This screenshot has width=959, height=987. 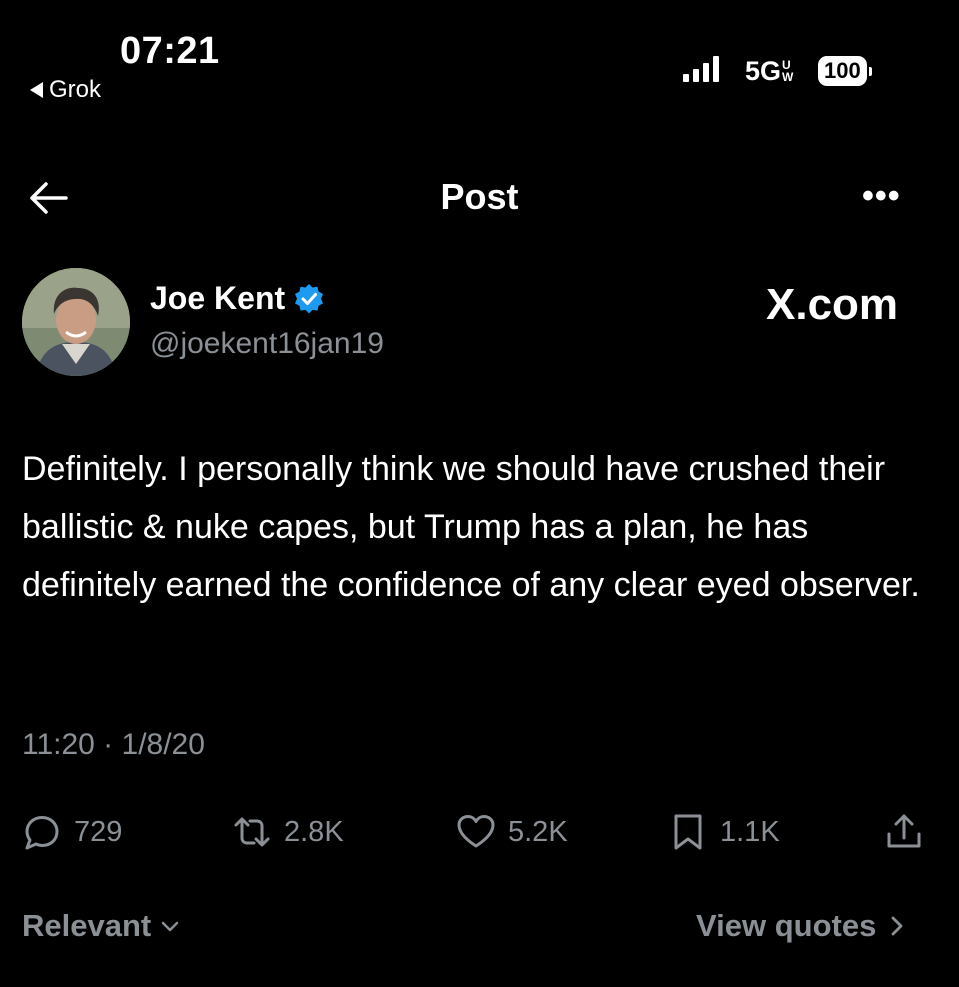 I want to click on network-sub: W, so click(x=788, y=77).